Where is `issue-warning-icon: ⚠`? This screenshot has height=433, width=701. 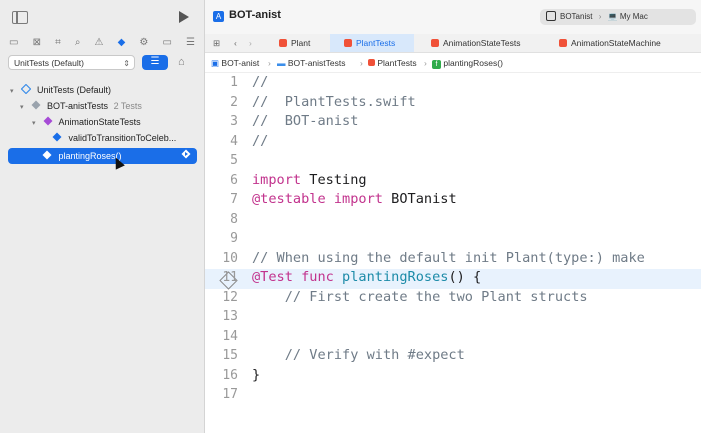
issue-warning-icon: ⚠ is located at coordinates (99, 43).